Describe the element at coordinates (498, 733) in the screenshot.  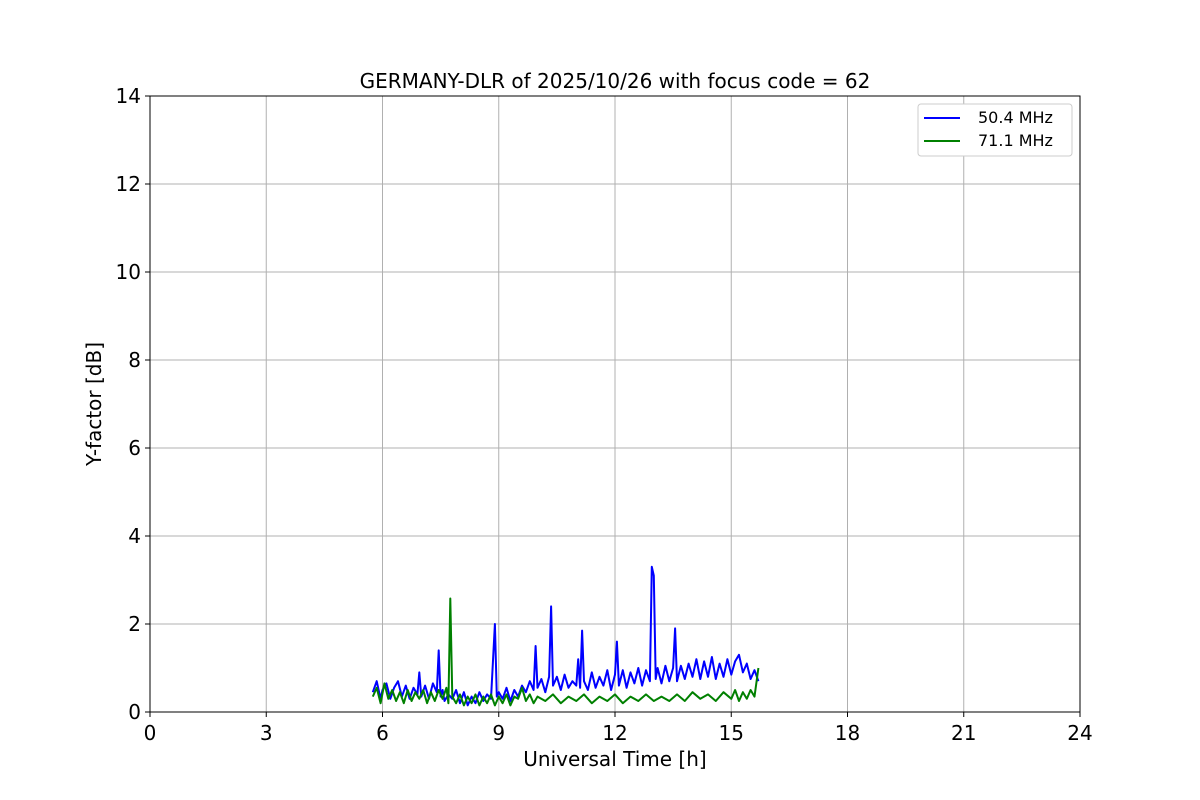
I see `x-tick-label: 9` at that location.